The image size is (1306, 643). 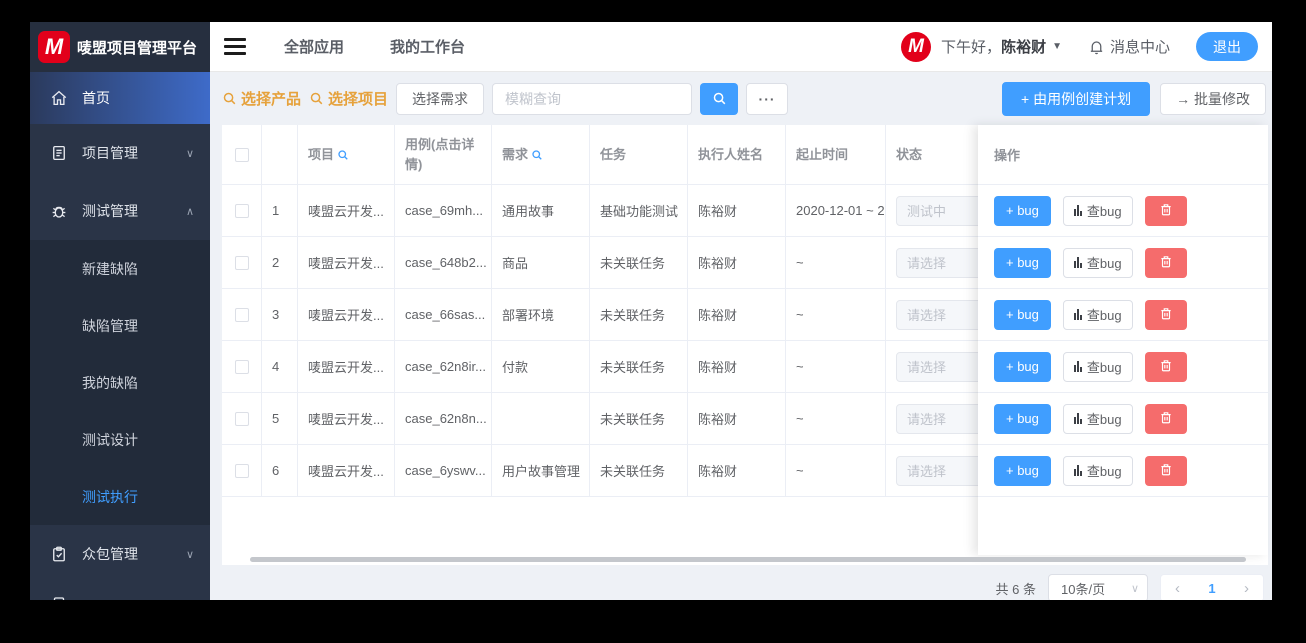 I want to click on row-index: 2, so click(x=280, y=262).